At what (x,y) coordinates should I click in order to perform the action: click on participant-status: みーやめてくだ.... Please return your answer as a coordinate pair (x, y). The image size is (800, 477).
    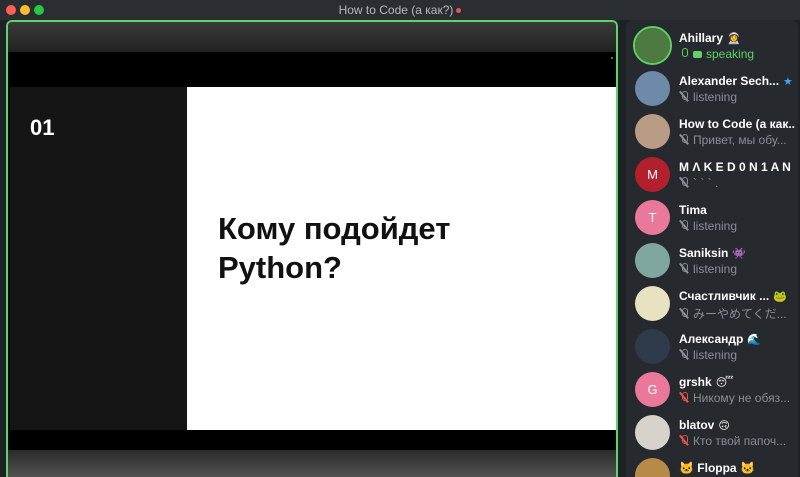
    Looking at the image, I should click on (737, 313).